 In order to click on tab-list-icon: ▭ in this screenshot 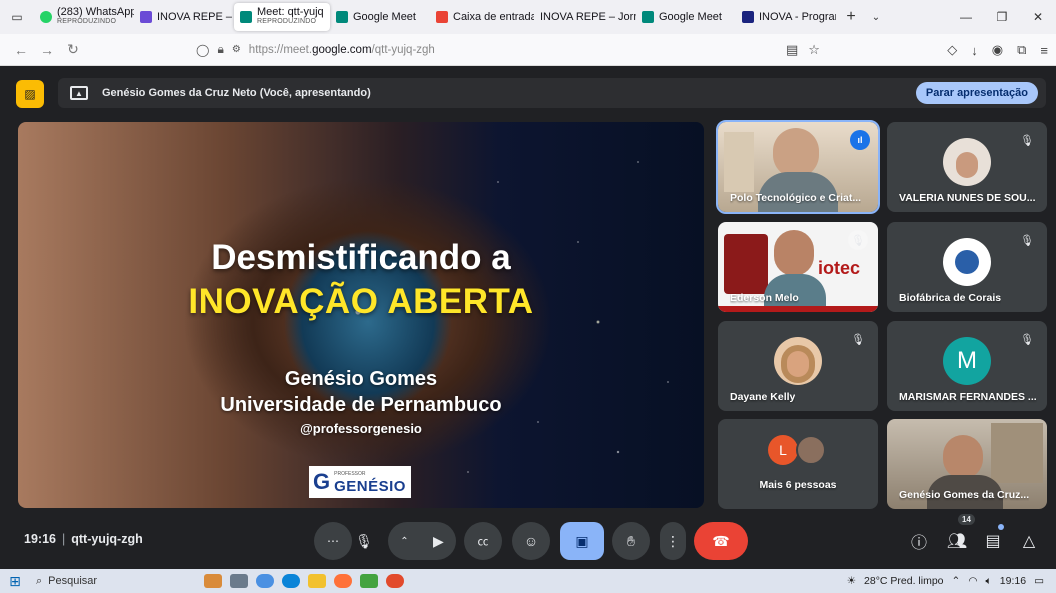, I will do `click(17, 17)`.